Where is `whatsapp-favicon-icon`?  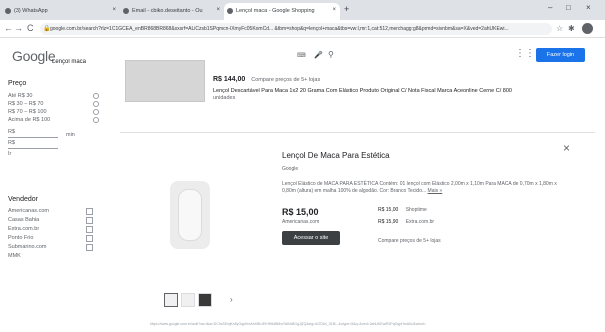
whatsapp-favicon-icon is located at coordinates (8, 11).